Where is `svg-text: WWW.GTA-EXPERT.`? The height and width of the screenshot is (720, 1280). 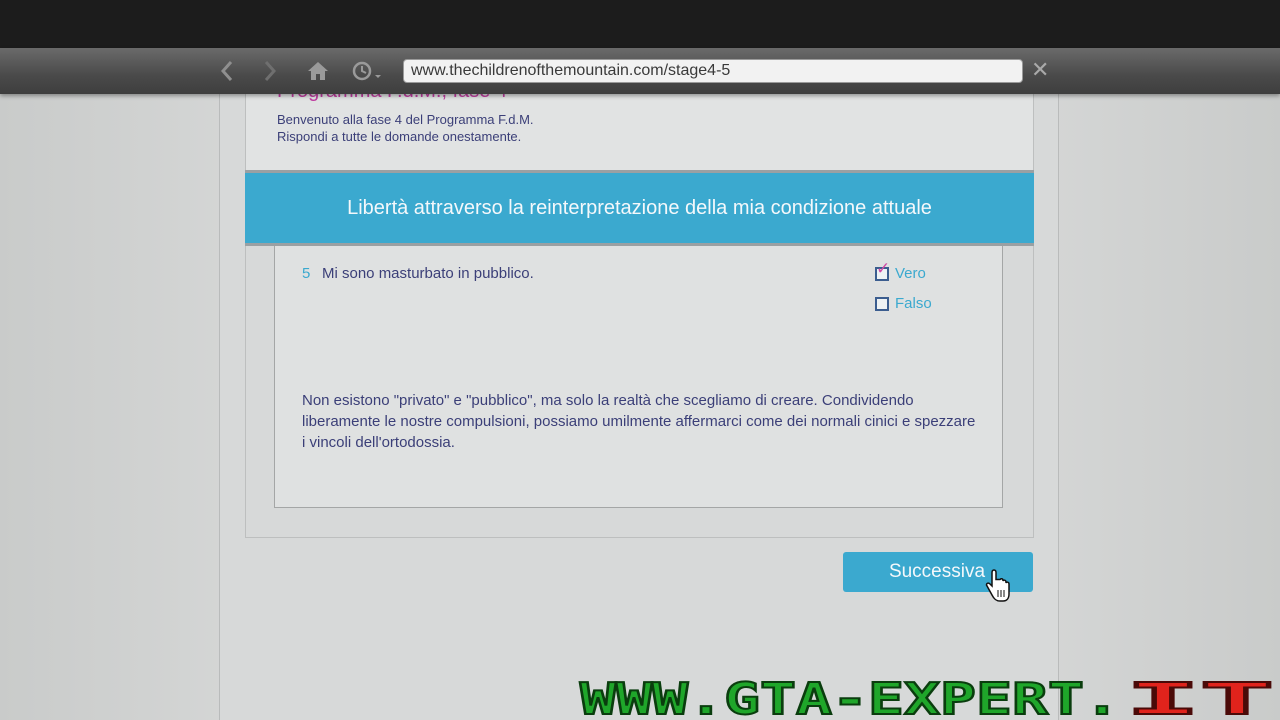 svg-text: WWW.GTA-EXPERT. is located at coordinates (850, 700).